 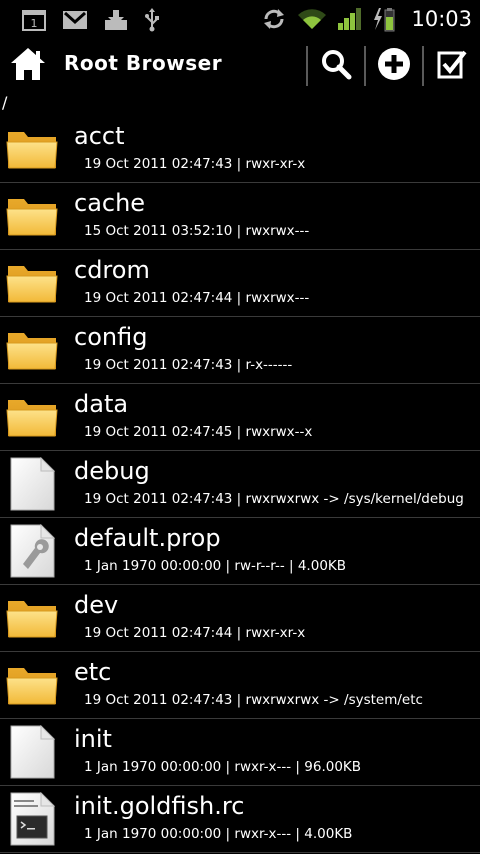 What do you see at coordinates (35, 818) in the screenshot?
I see `script-file-icon` at bounding box center [35, 818].